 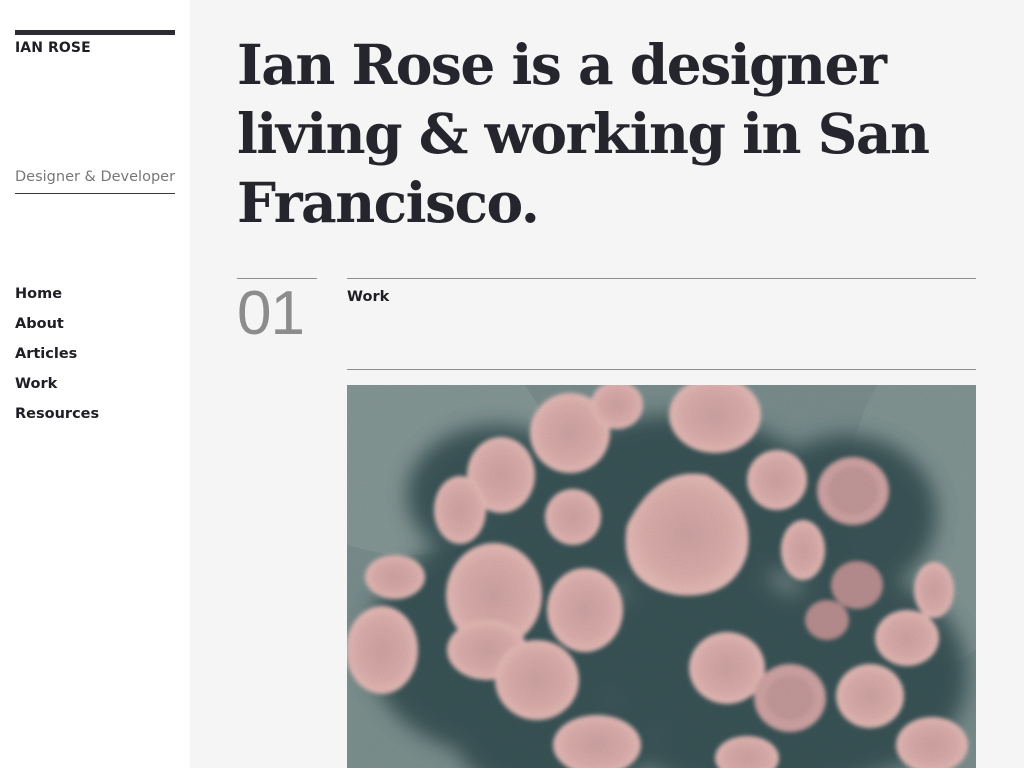 I want to click on section-number: 01, so click(x=271, y=313).